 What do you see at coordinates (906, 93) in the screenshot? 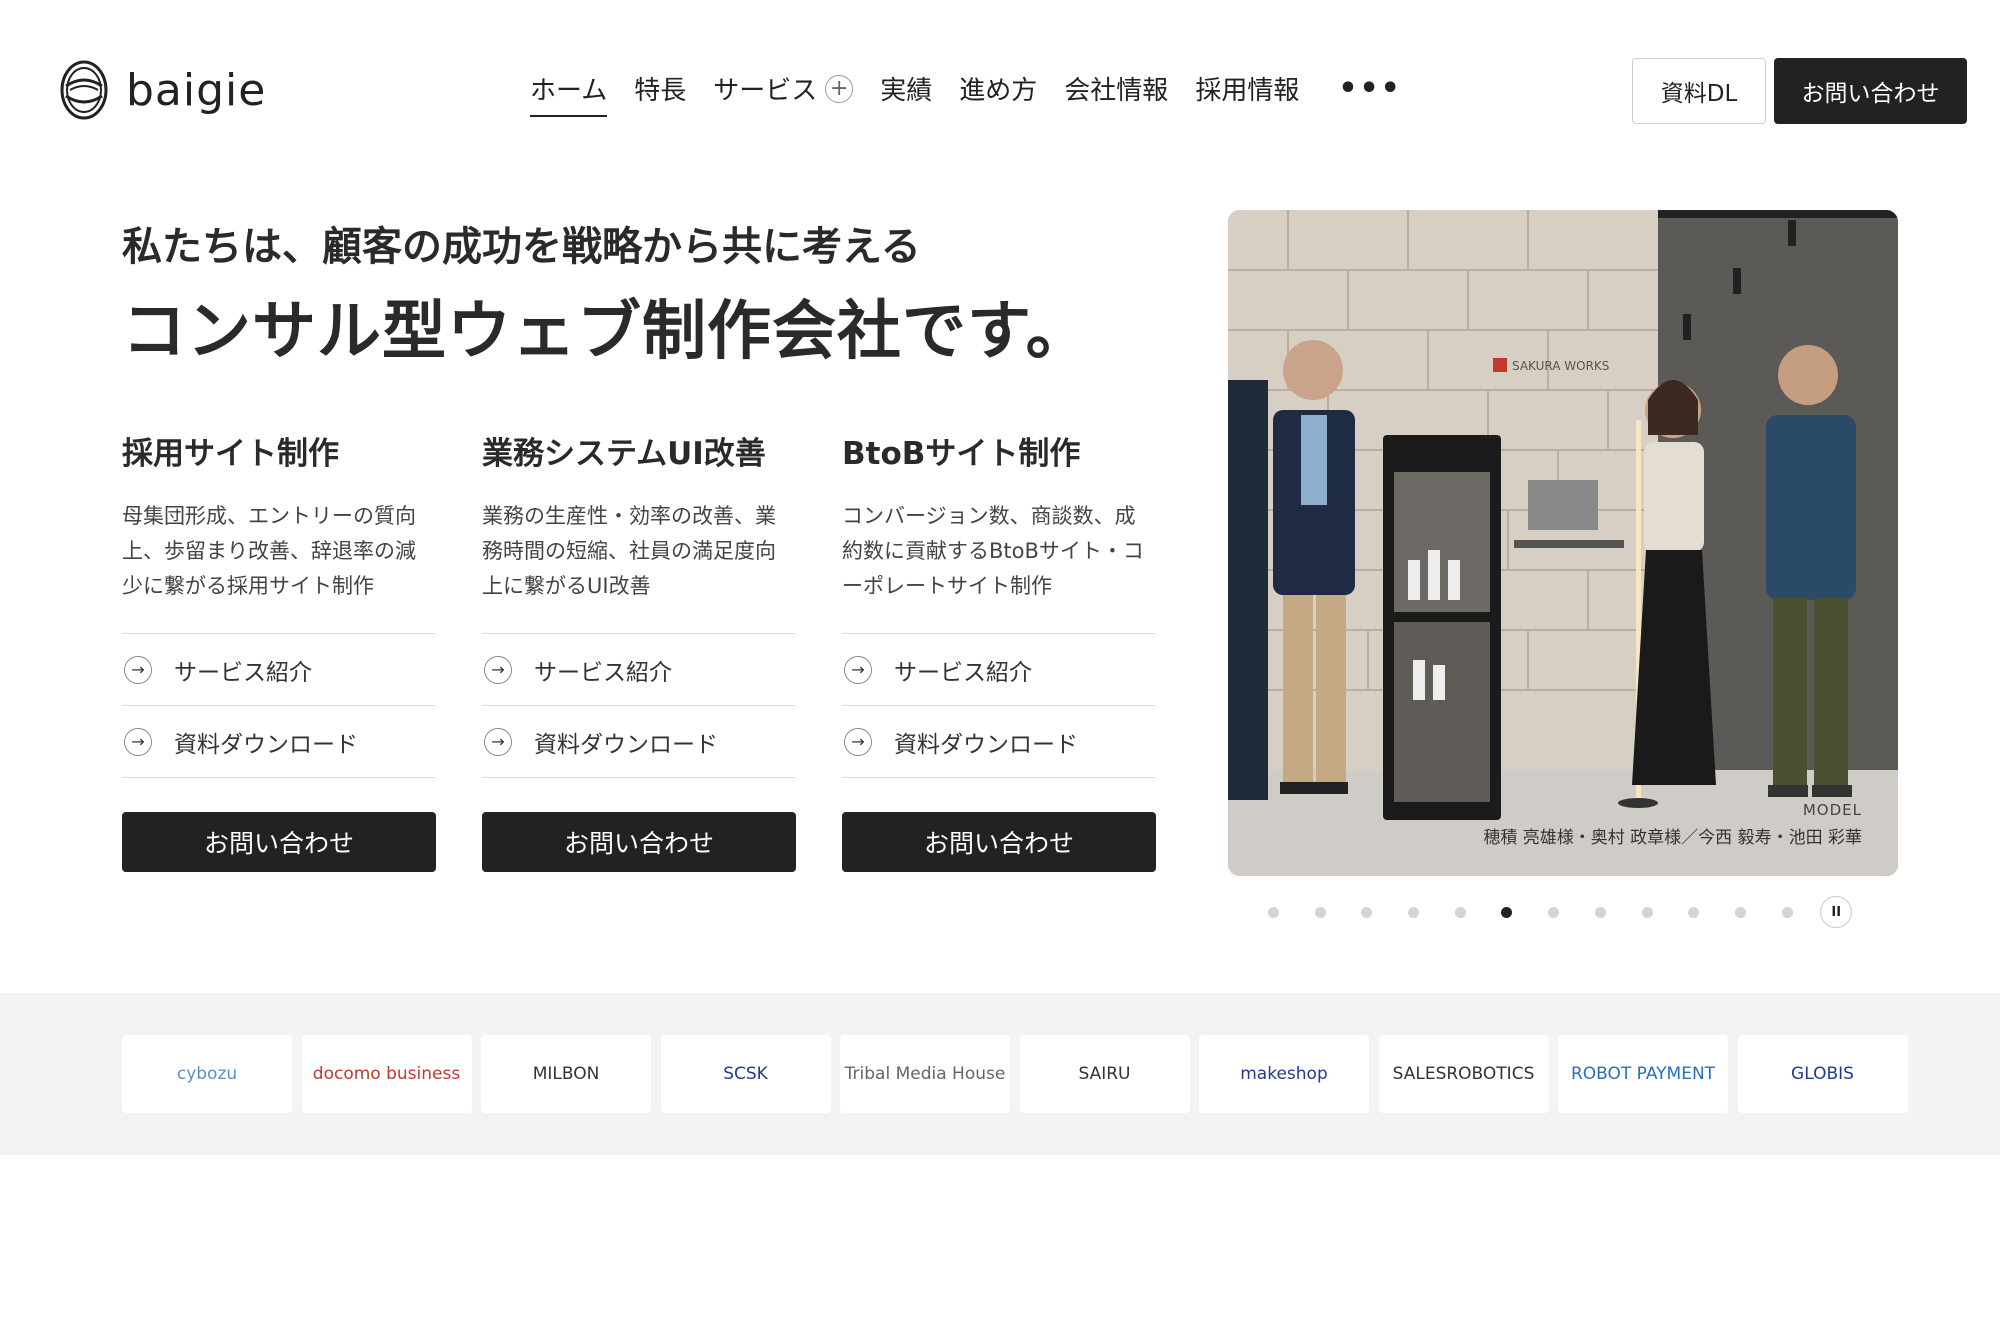
I see `nav-item-works: 実績` at bounding box center [906, 93].